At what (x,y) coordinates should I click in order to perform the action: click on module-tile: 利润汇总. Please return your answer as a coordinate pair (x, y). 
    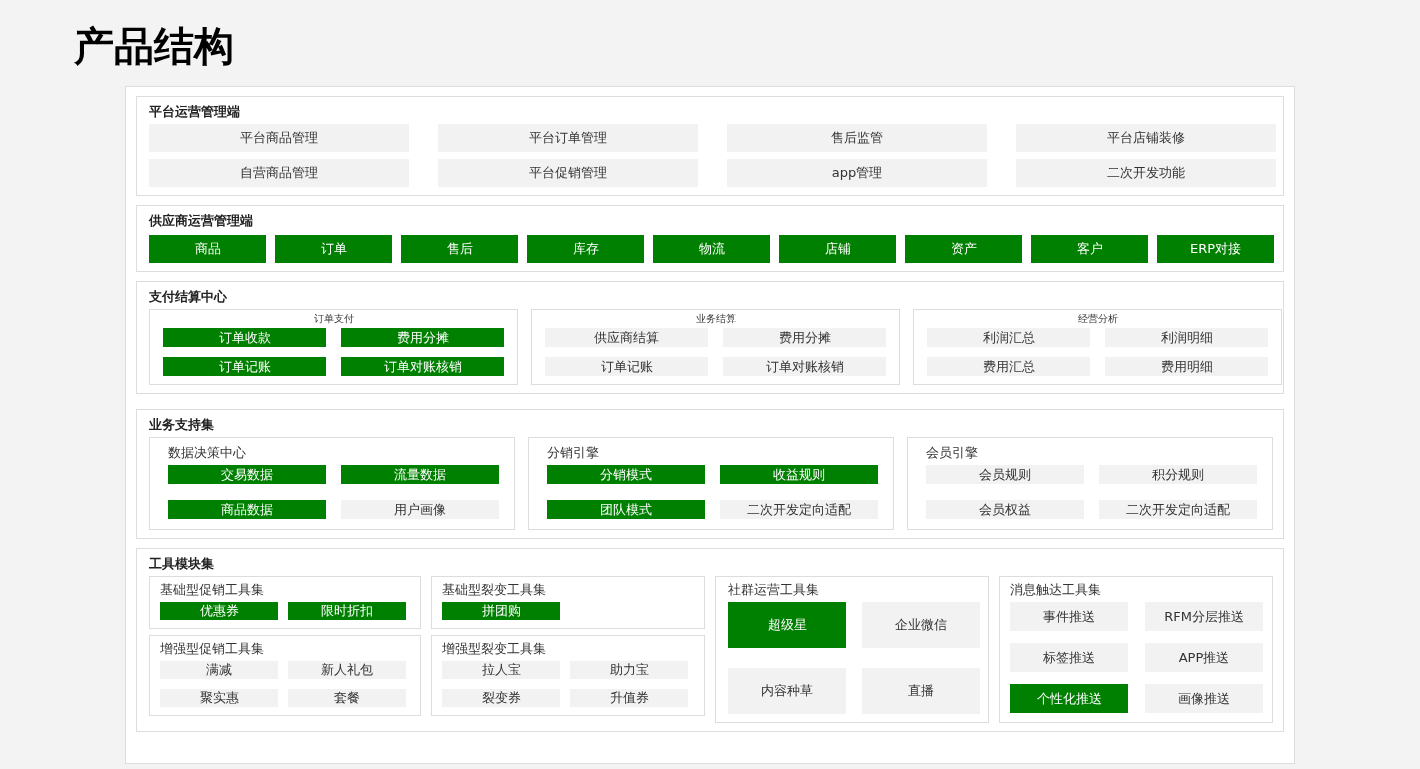
    Looking at the image, I should click on (1008, 337).